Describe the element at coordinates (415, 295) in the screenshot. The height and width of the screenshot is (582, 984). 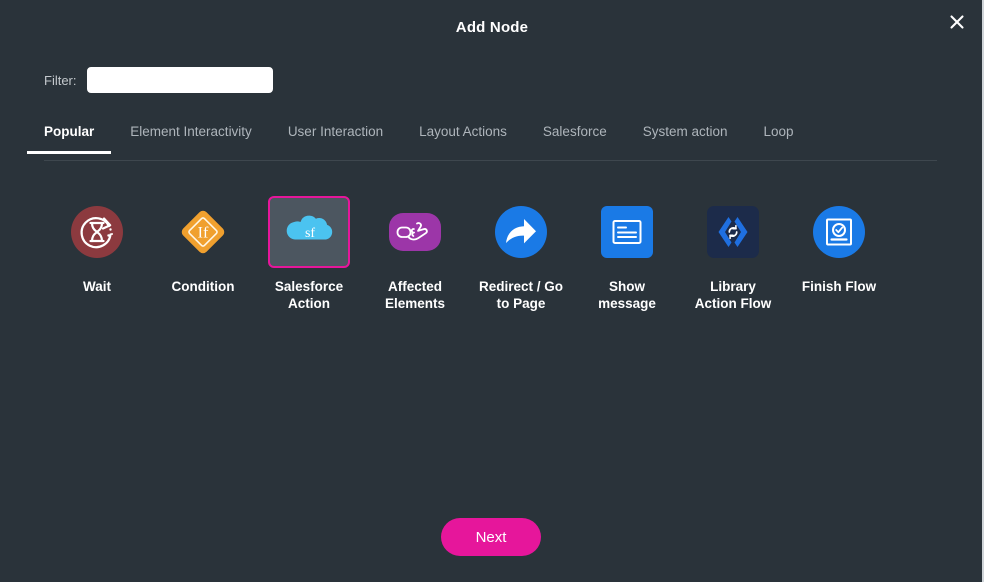
I see `node-label: Affected Elements` at that location.